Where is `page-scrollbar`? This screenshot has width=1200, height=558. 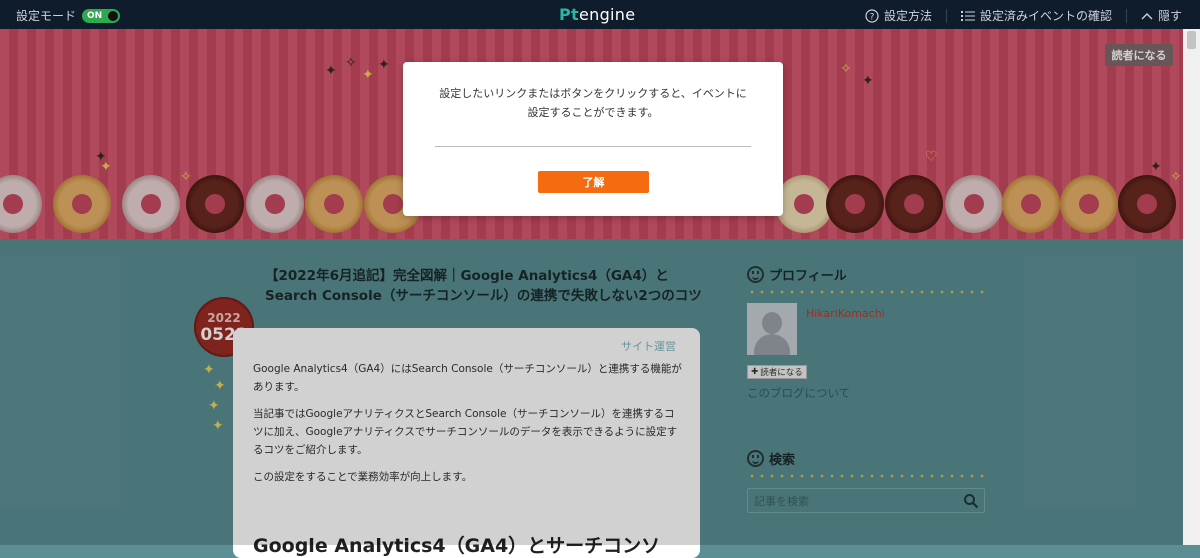 page-scrollbar is located at coordinates (1191, 287).